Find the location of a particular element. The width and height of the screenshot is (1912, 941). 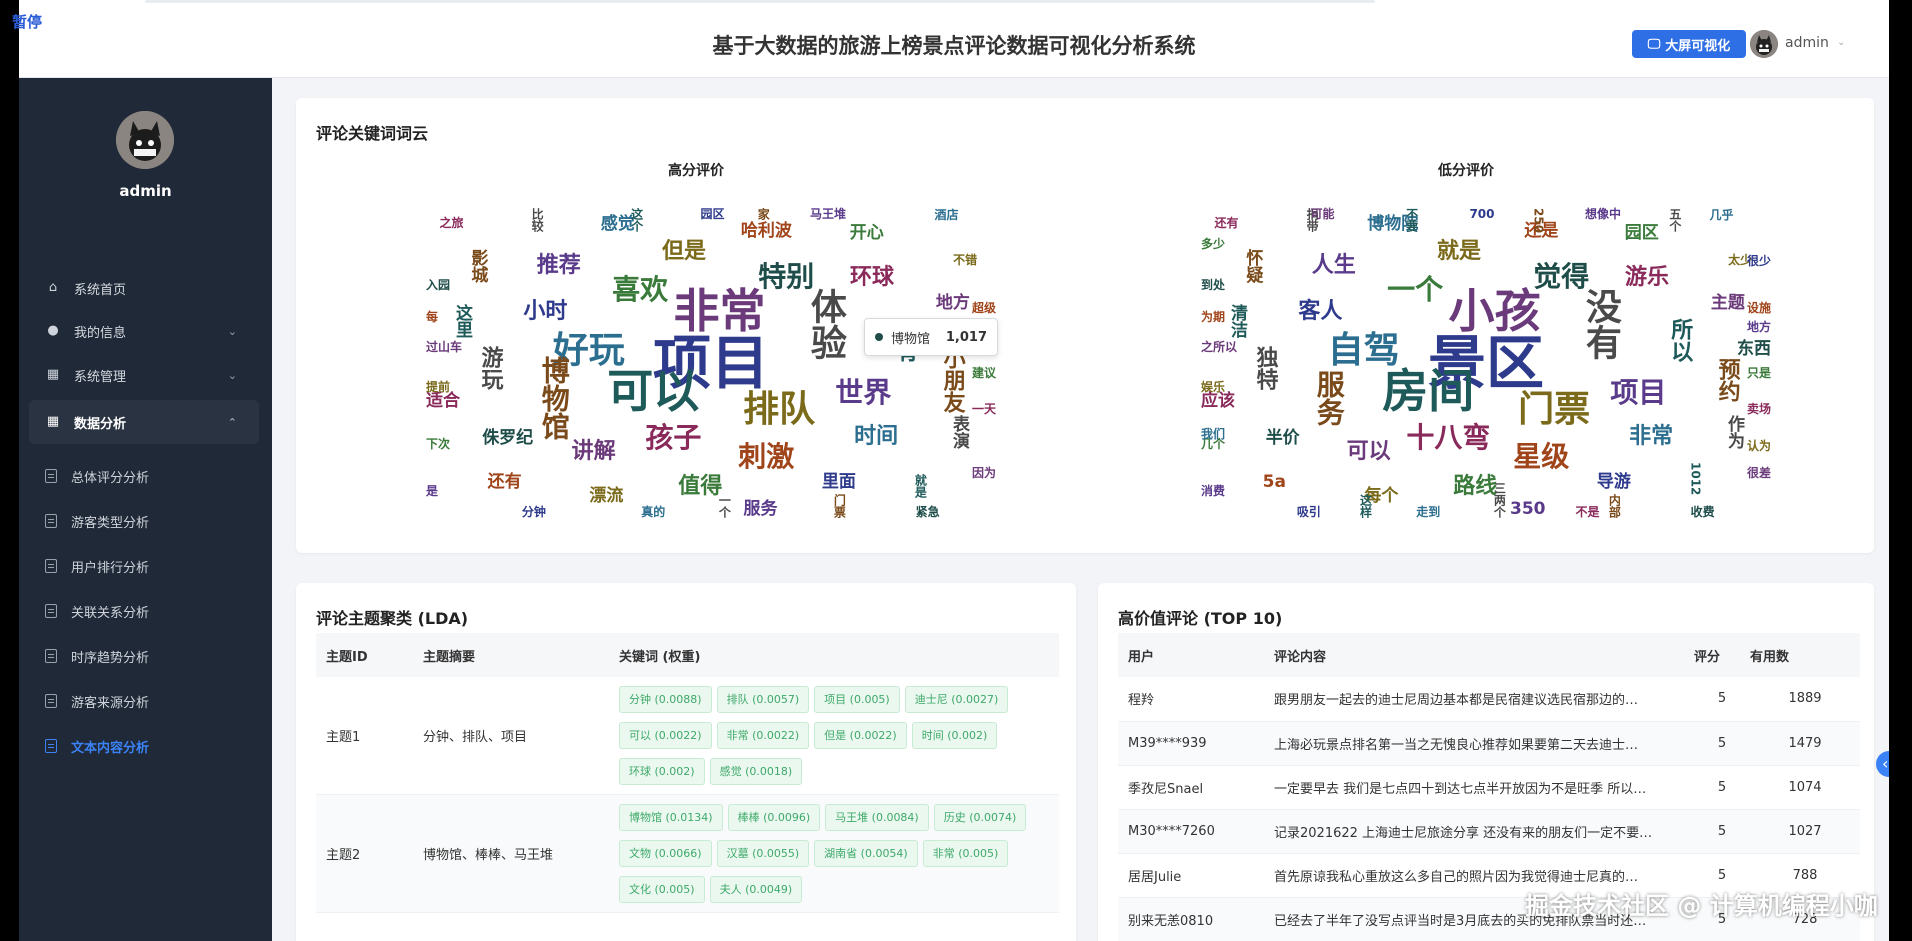

wordcloud-word: 认为 is located at coordinates (1759, 446).